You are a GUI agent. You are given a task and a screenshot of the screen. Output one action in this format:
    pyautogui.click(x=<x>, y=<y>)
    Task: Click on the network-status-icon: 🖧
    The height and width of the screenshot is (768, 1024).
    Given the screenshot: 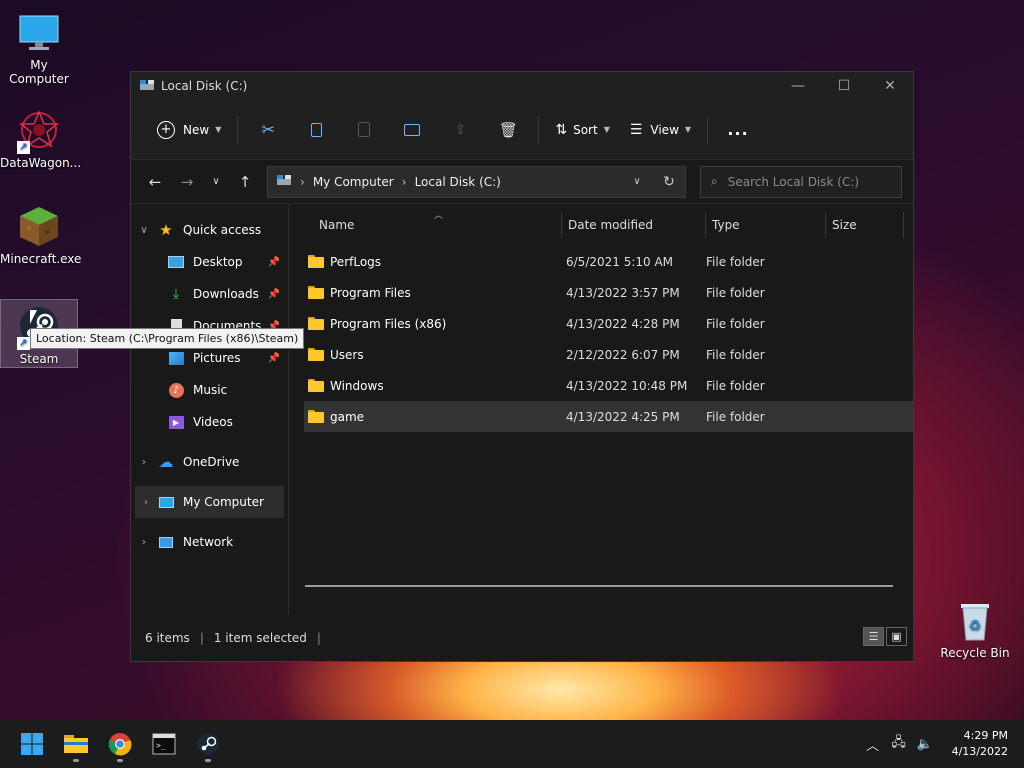 What is the action you would take?
    pyautogui.click(x=899, y=744)
    